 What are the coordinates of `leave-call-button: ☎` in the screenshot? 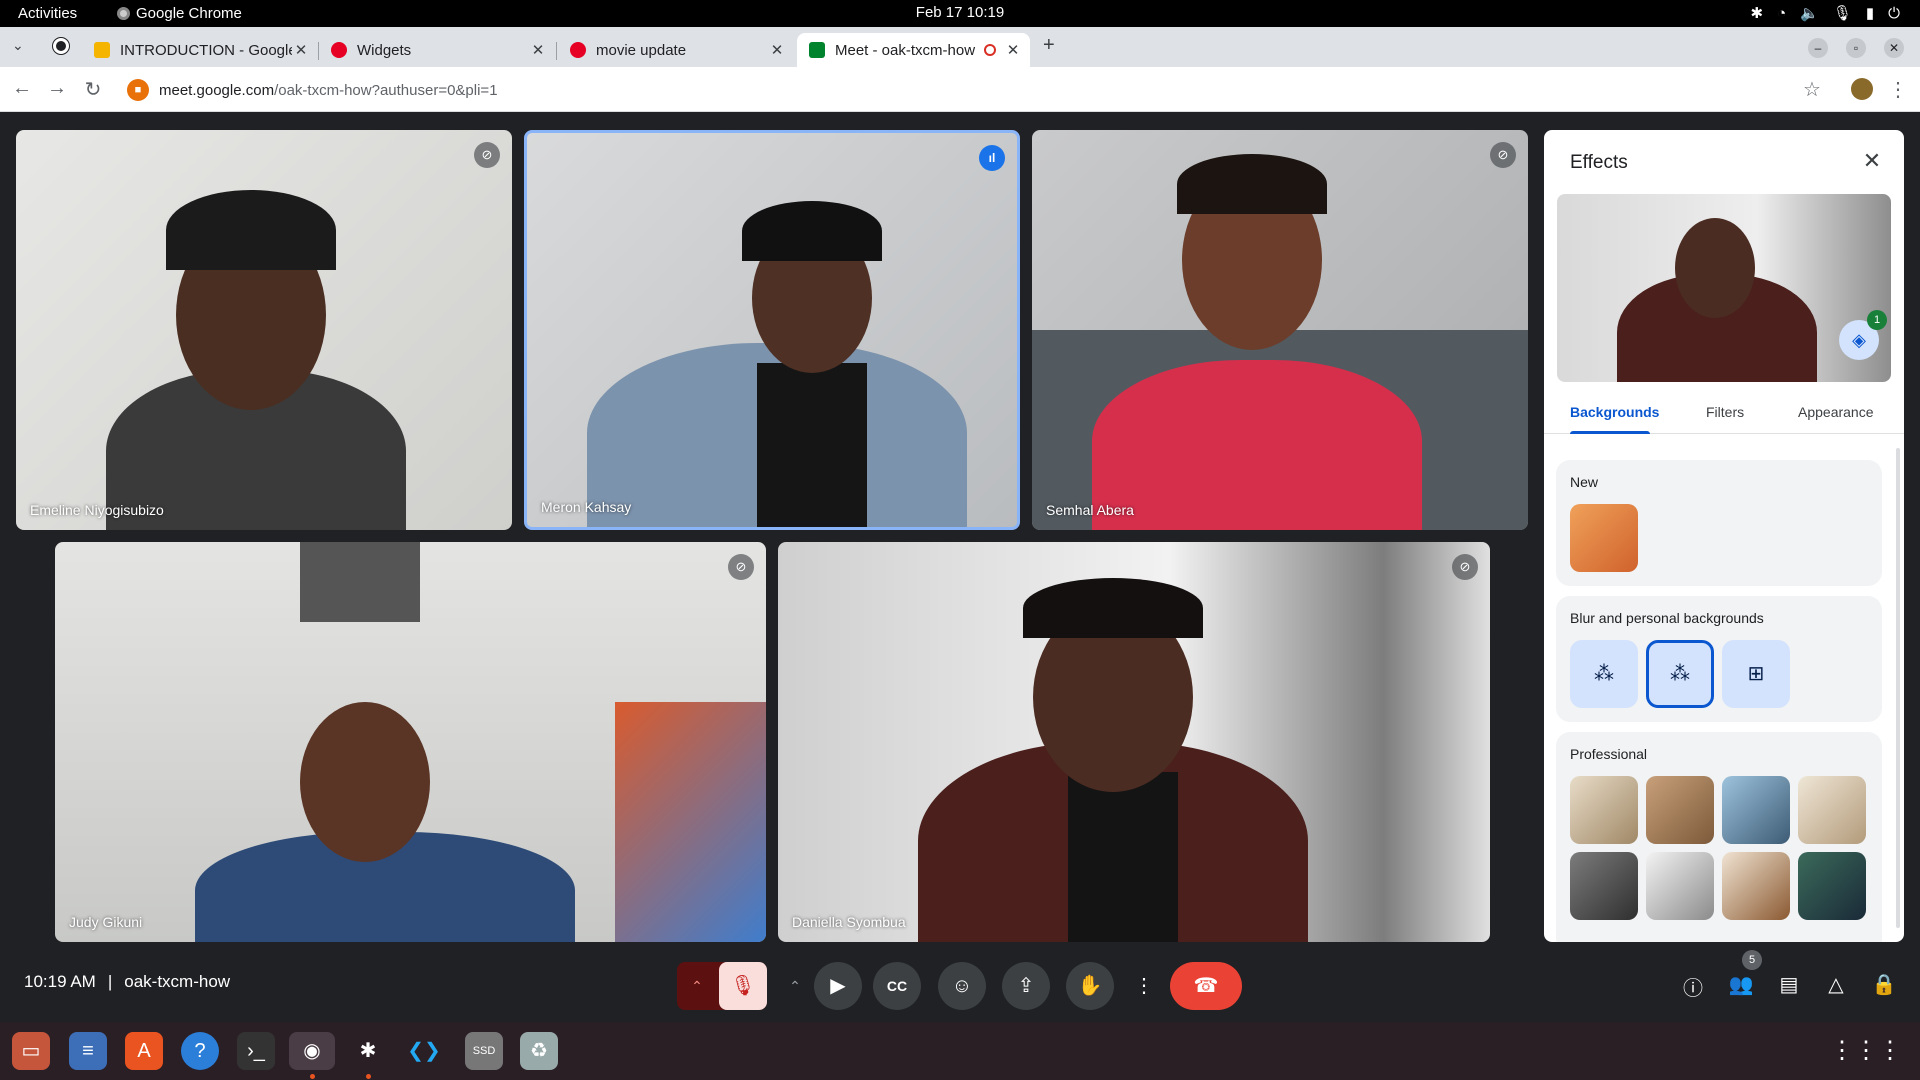 It's located at (1206, 986).